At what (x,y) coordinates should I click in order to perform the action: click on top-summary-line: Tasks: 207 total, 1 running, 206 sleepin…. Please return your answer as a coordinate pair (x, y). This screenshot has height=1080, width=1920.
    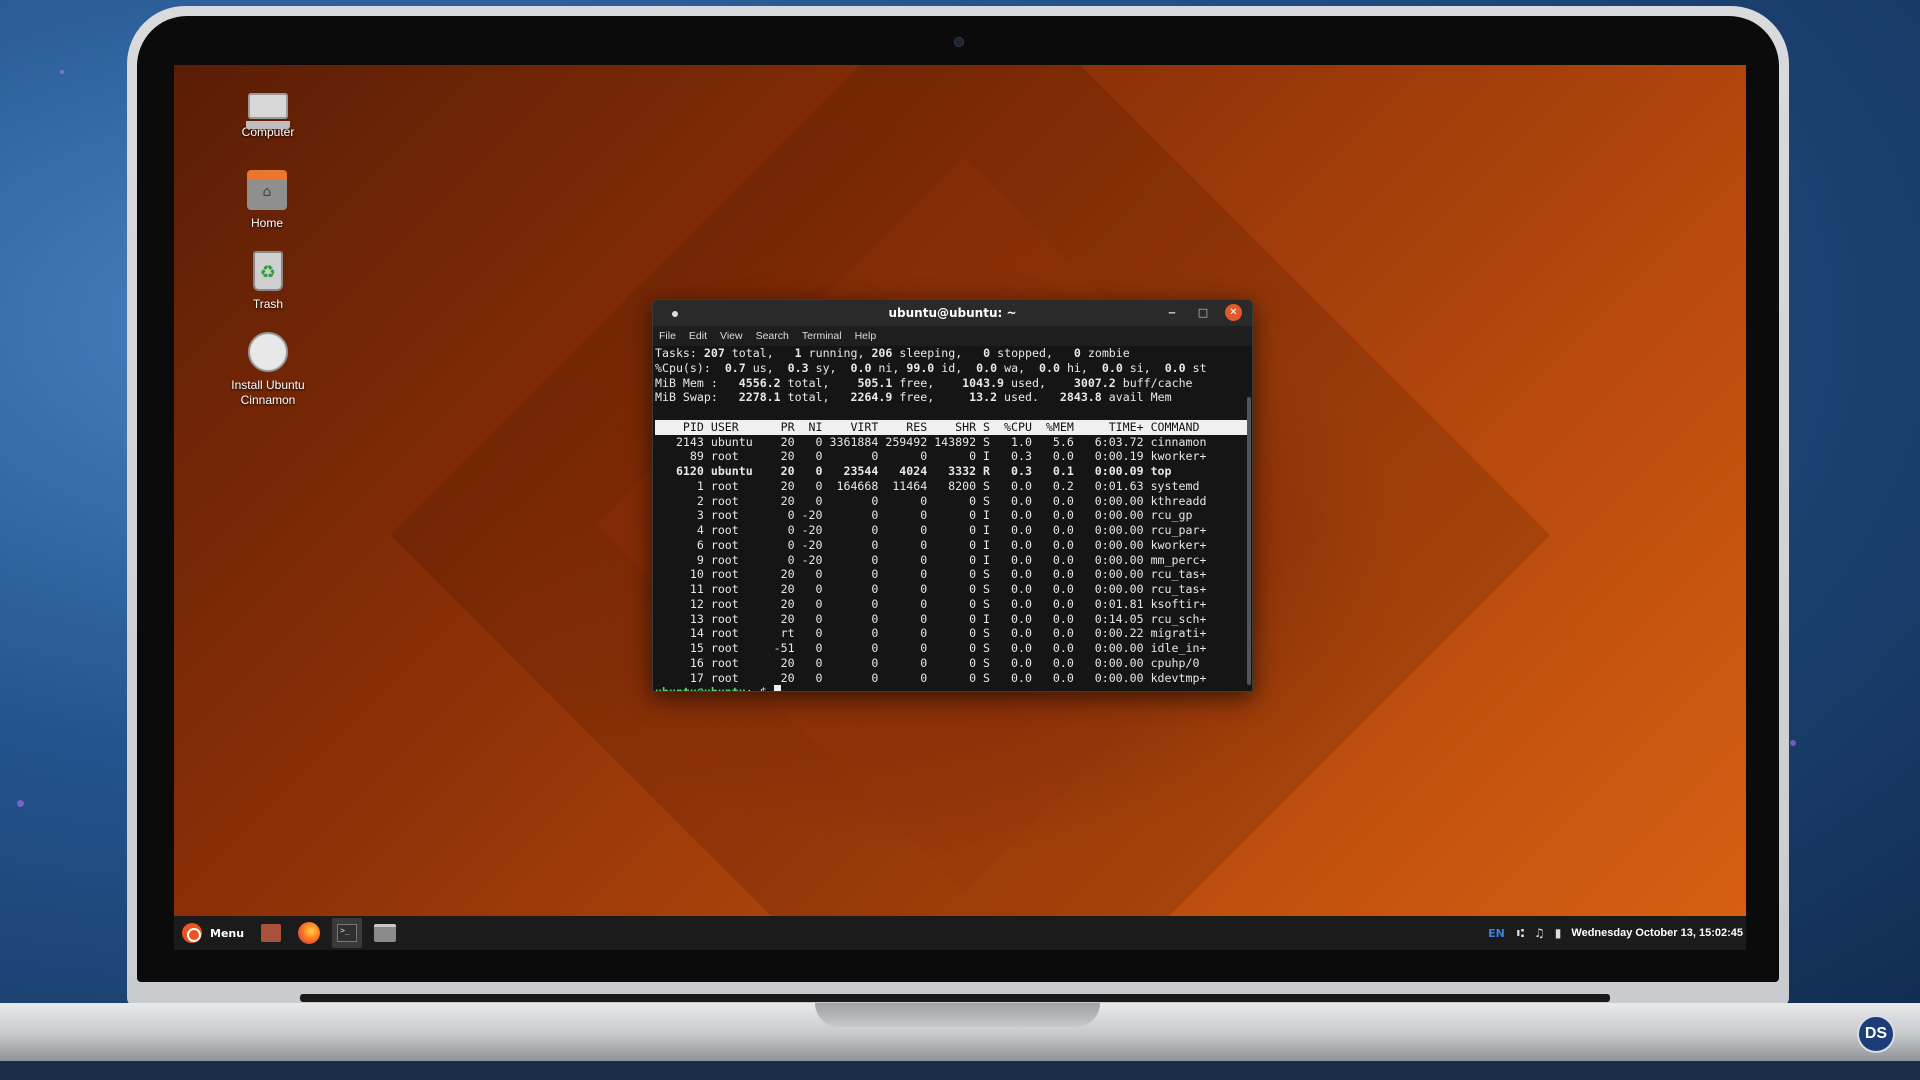
    Looking at the image, I should click on (892, 353).